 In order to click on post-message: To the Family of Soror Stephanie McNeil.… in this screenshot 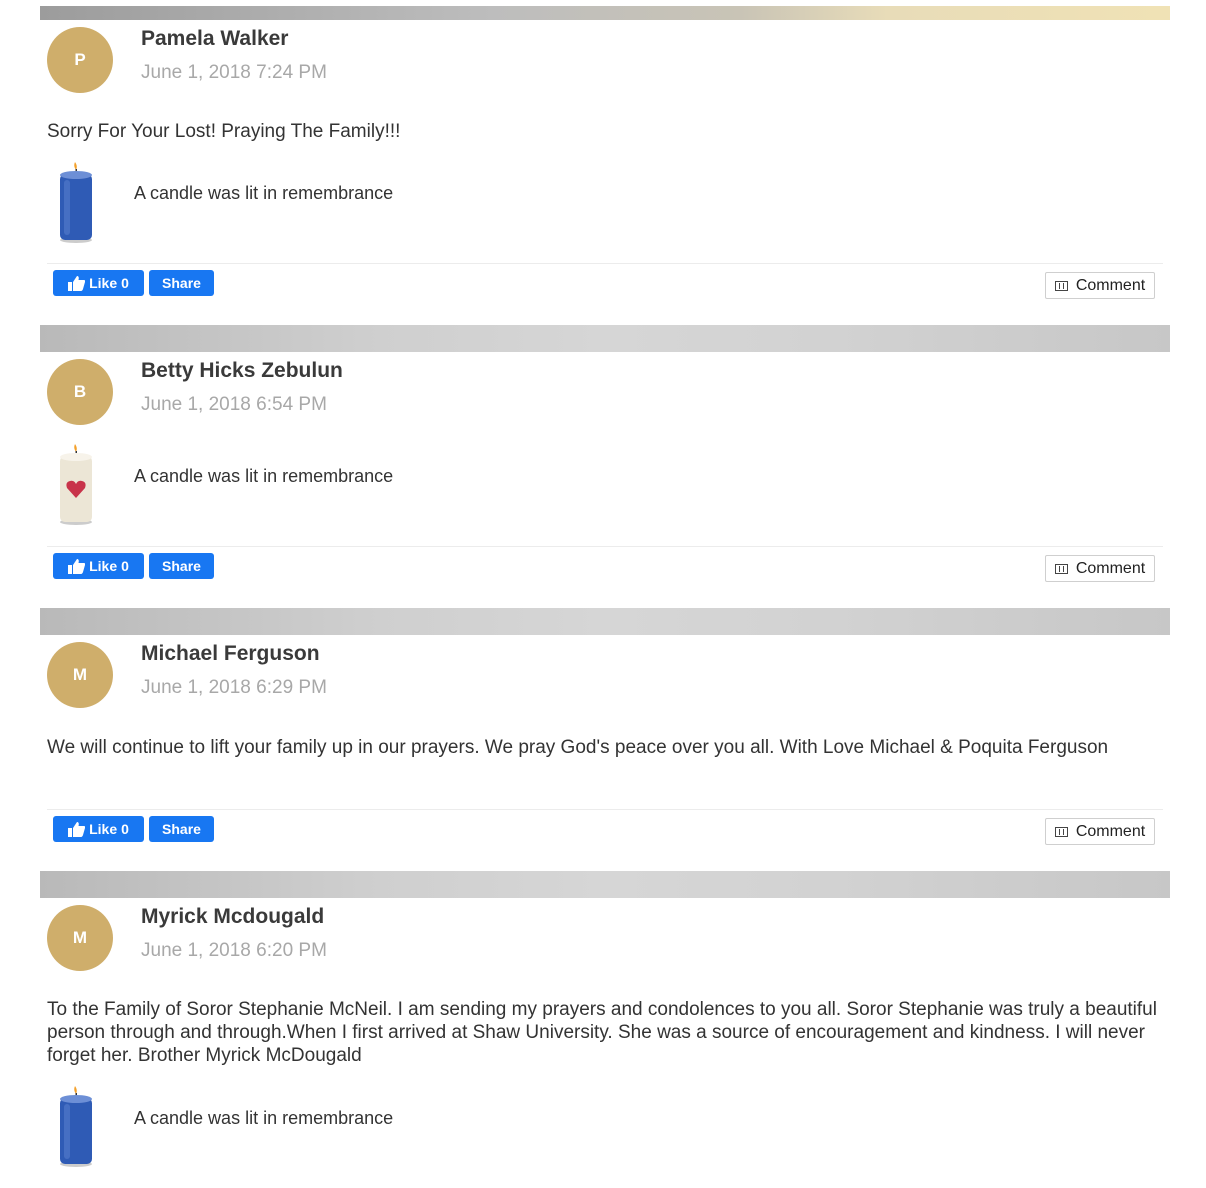, I will do `click(602, 1032)`.